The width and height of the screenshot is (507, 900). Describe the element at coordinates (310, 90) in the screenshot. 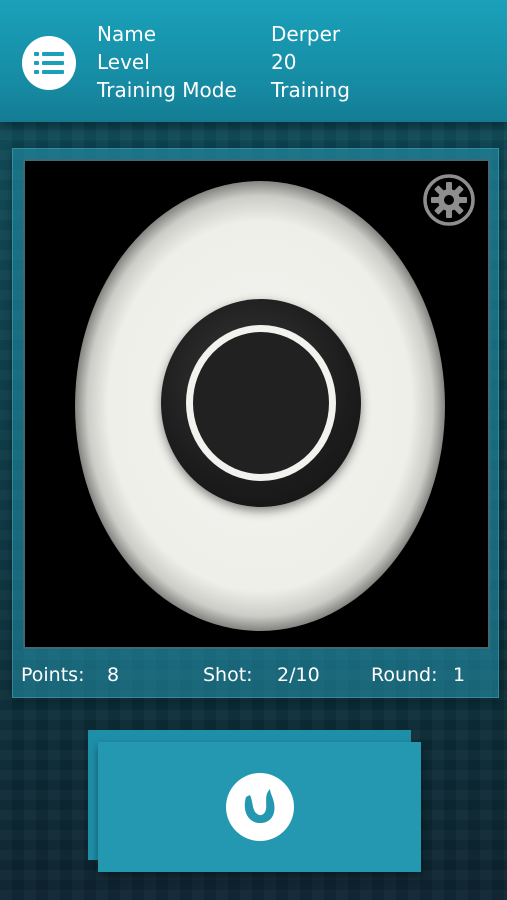

I see `info-value: Training` at that location.